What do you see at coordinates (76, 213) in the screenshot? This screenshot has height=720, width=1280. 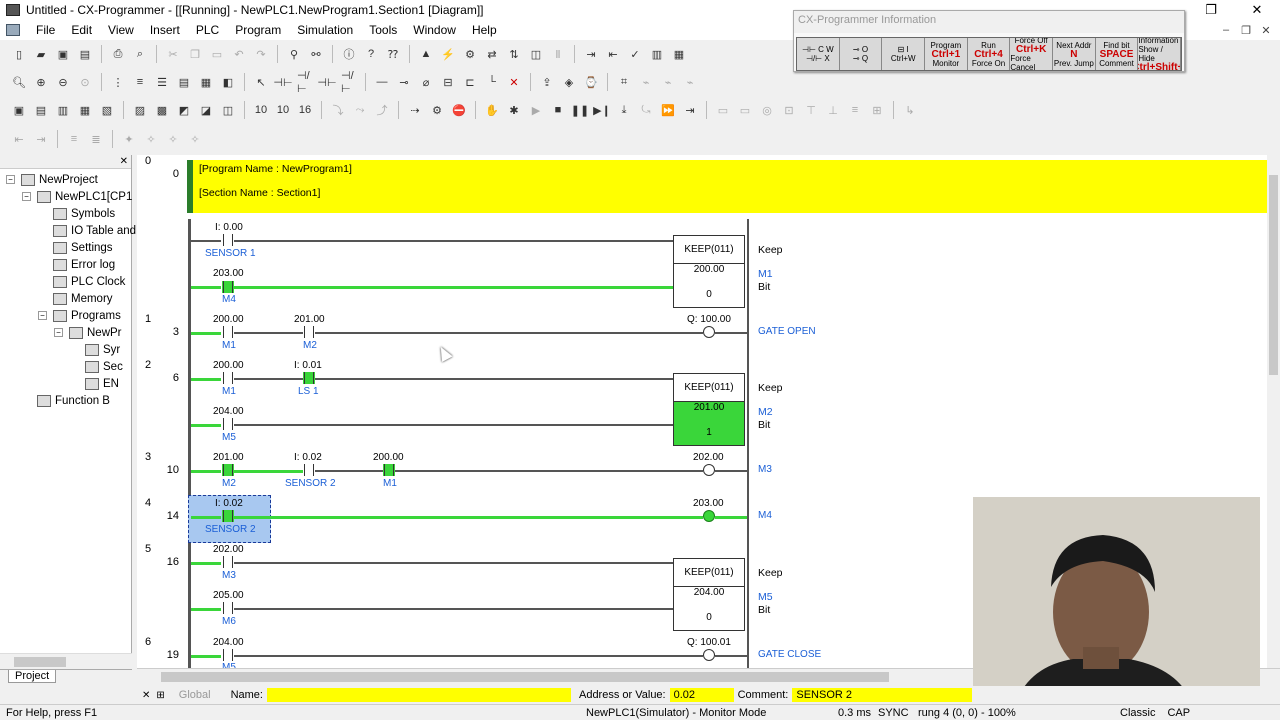 I see `tree-item: Symbols` at bounding box center [76, 213].